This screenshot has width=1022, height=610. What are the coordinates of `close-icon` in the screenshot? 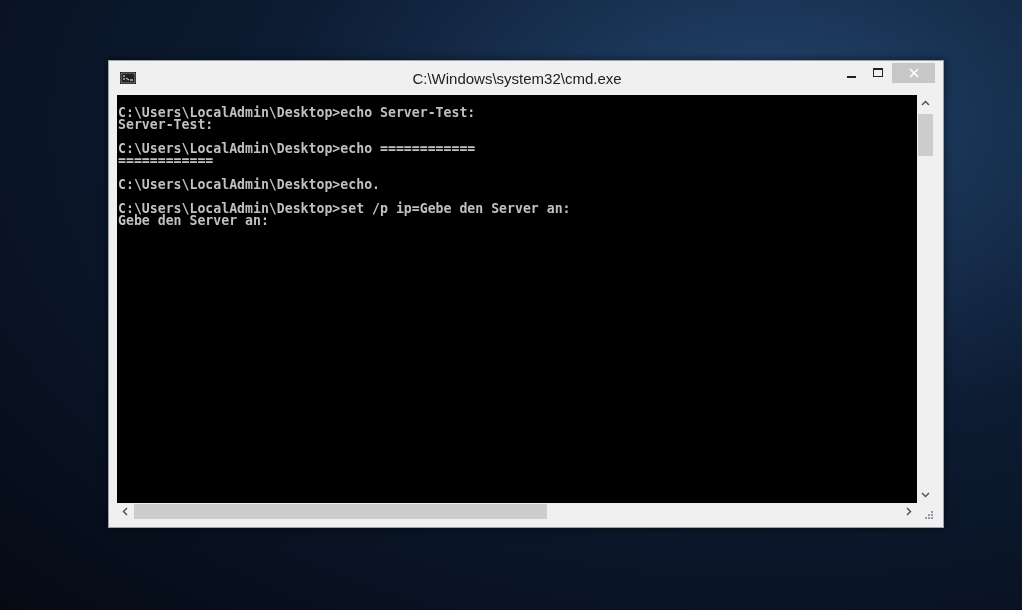 It's located at (913, 73).